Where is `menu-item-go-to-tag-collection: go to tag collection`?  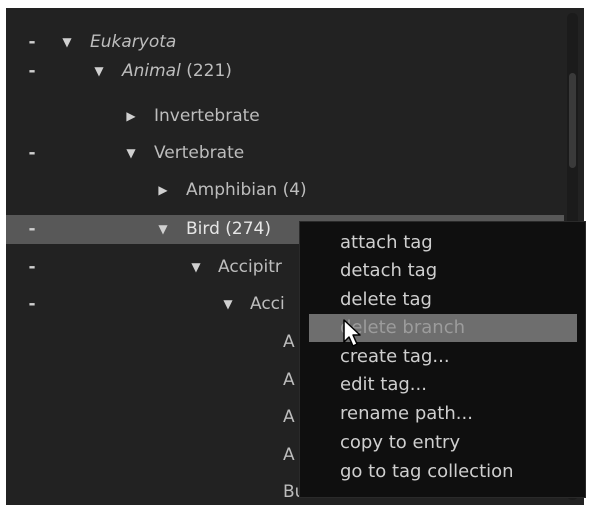
menu-item-go-to-tag-collection: go to tag collection is located at coordinates (442, 472).